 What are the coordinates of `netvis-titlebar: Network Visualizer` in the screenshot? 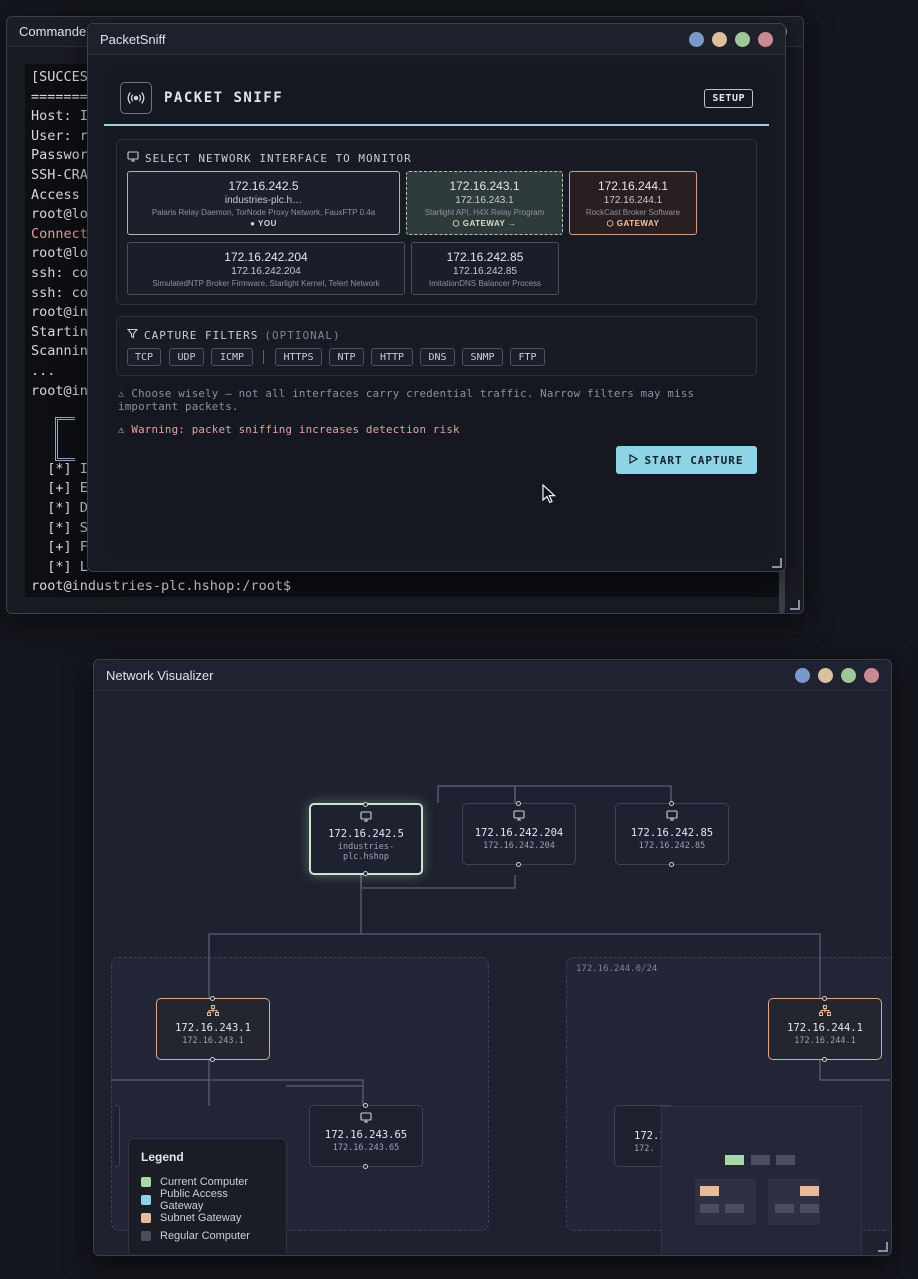 It's located at (492, 675).